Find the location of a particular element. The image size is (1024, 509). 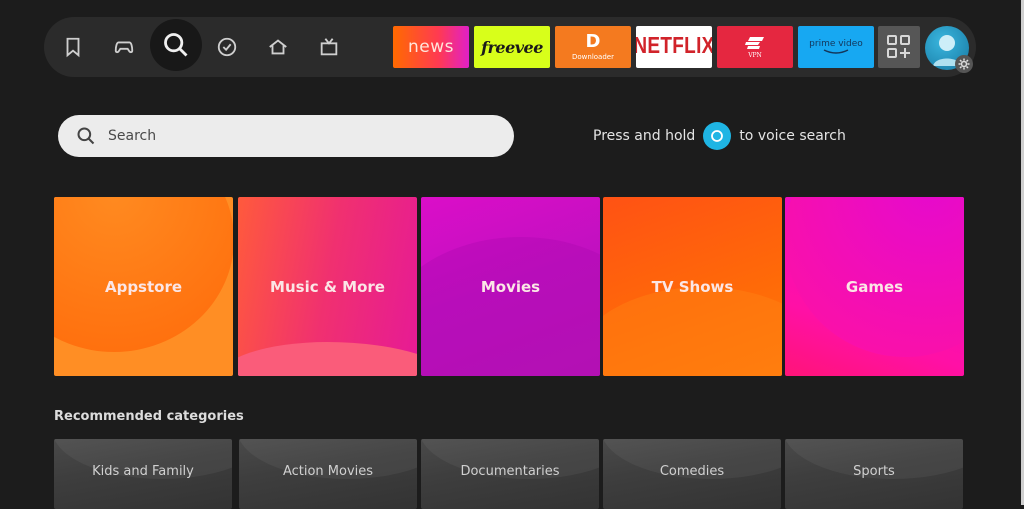

search-input is located at coordinates (298, 136).